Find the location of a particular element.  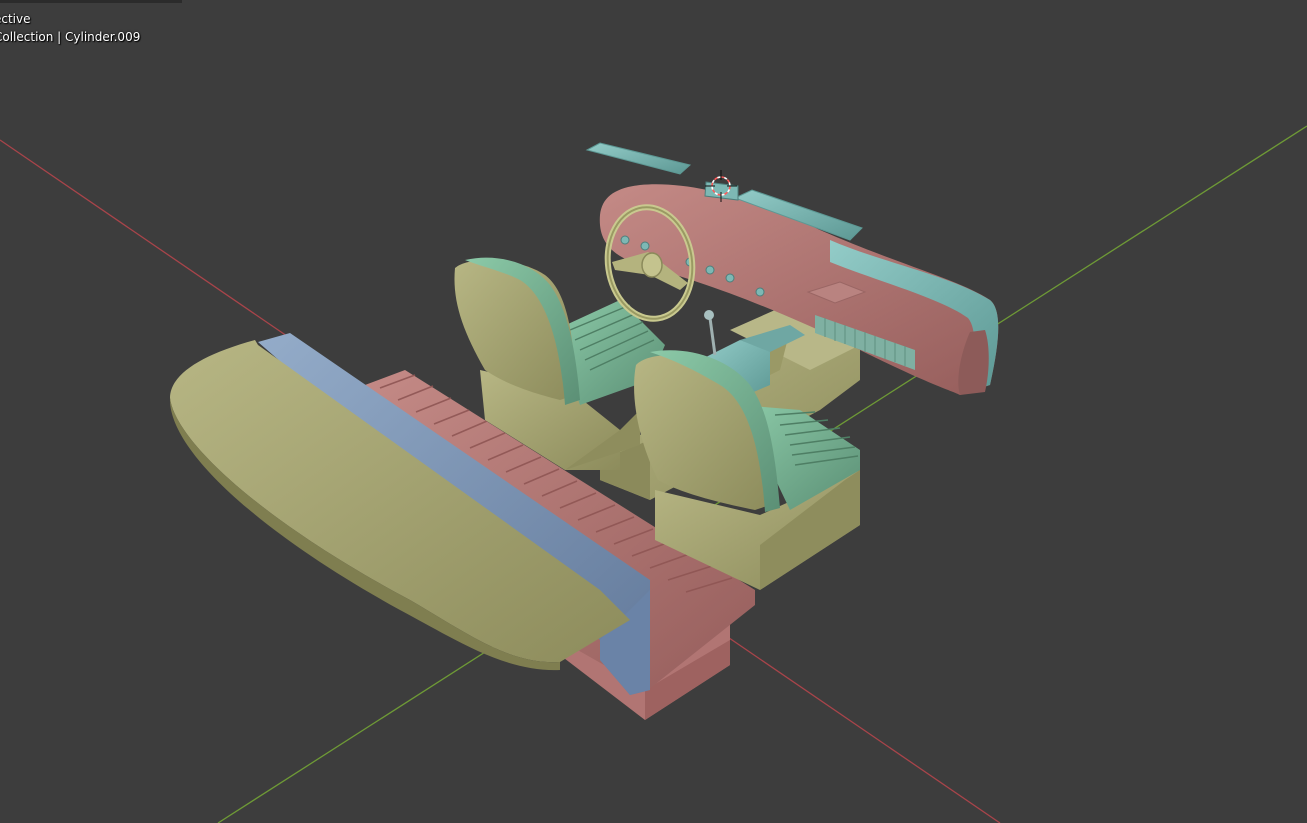

sun-visor-left is located at coordinates (638, 158).